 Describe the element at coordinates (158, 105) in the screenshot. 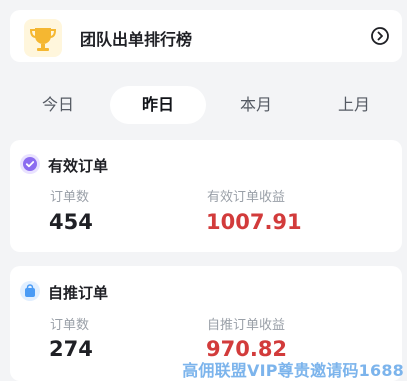

I see `tab-yesterday: 昨日` at that location.